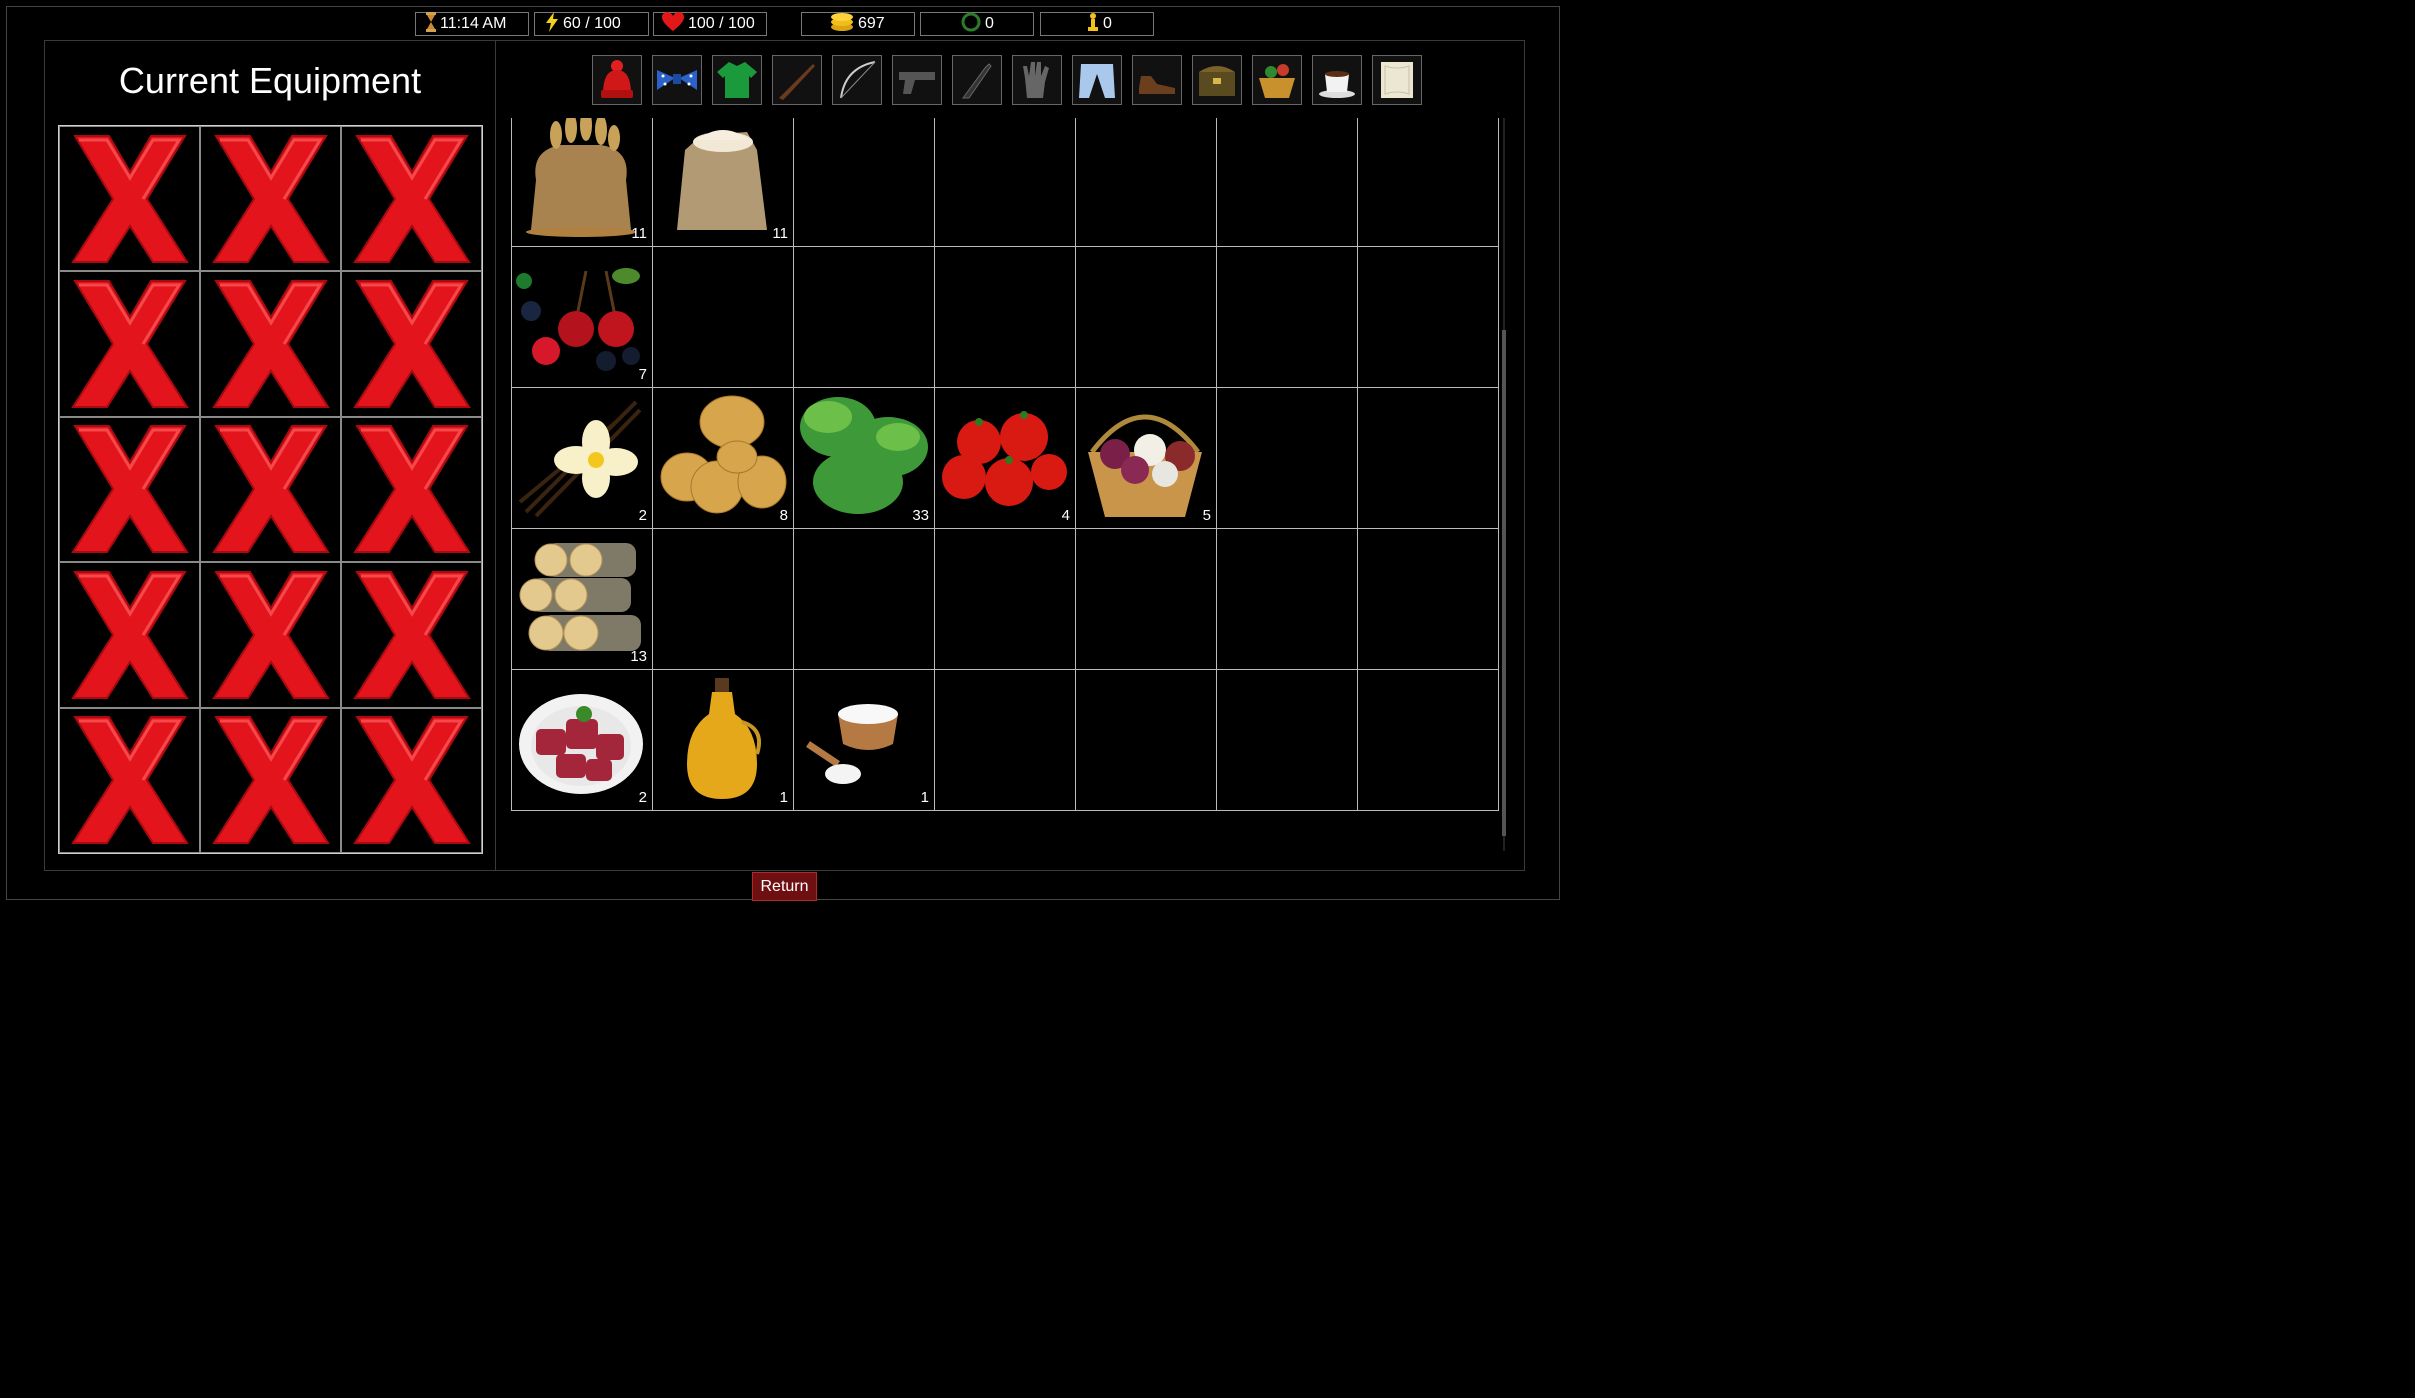 The height and width of the screenshot is (1398, 2415). Describe the element at coordinates (642, 515) in the screenshot. I see `item-quantity: 2` at that location.